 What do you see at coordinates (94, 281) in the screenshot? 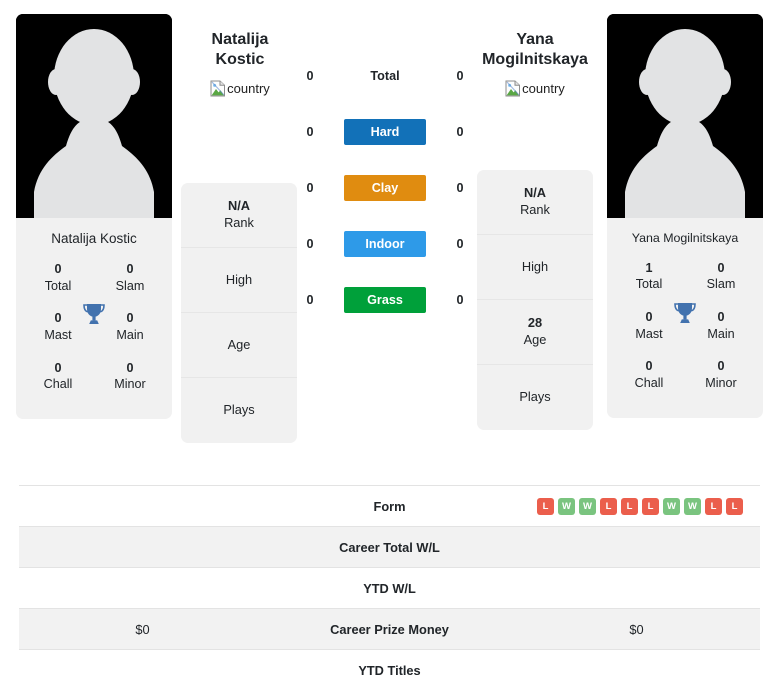
I see `titles-row: 0 Total 0 Slam` at bounding box center [94, 281].